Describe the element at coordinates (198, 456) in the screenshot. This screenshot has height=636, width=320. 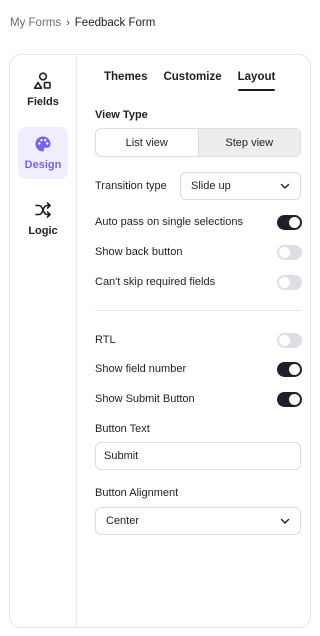
I see `button-text-input: Submit` at that location.